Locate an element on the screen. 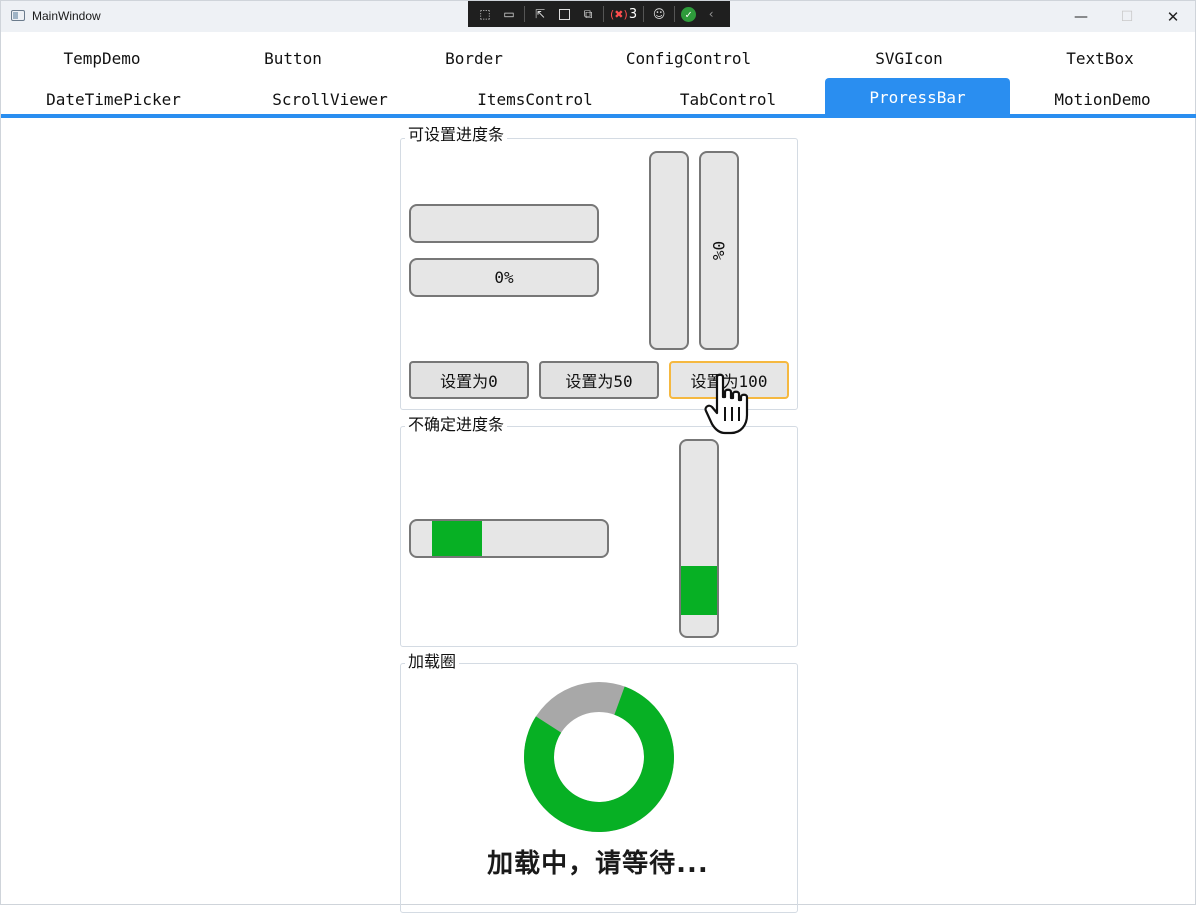  video-icon: ▭ is located at coordinates (509, 14).